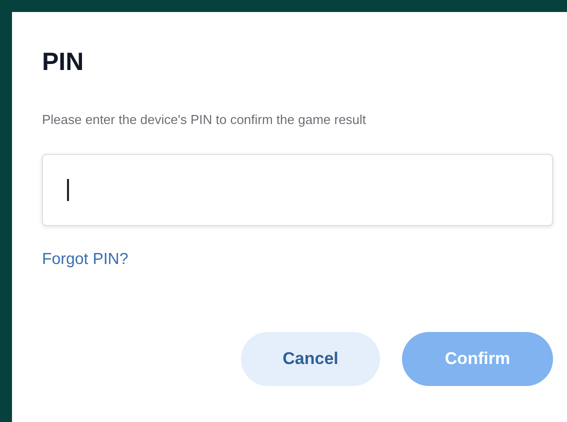  Describe the element at coordinates (63, 62) in the screenshot. I see `dialog-title: PIN` at that location.